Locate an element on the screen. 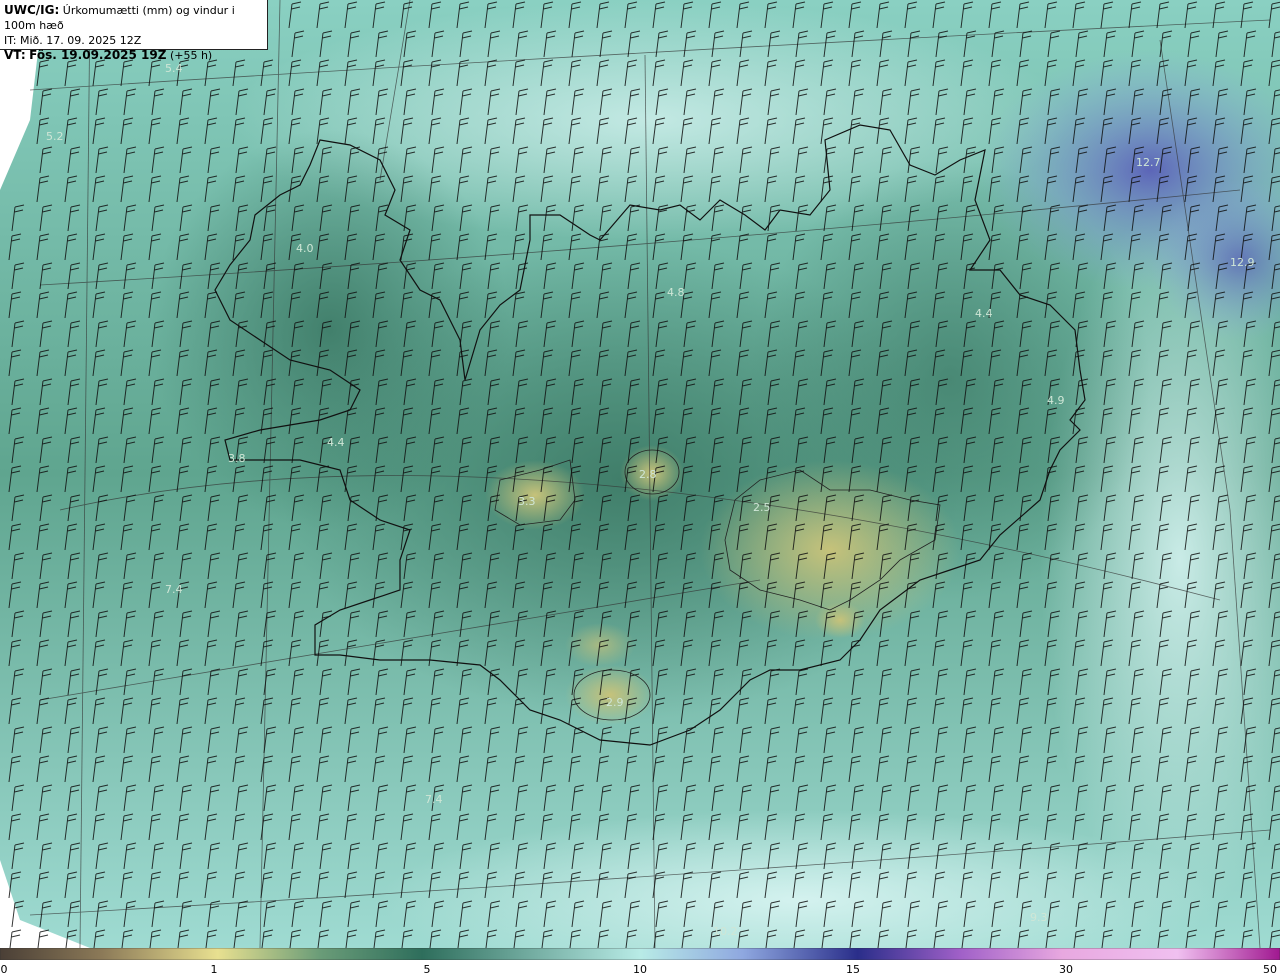 The image size is (1280, 978). label-langjokull: 3.3 is located at coordinates (527, 501).